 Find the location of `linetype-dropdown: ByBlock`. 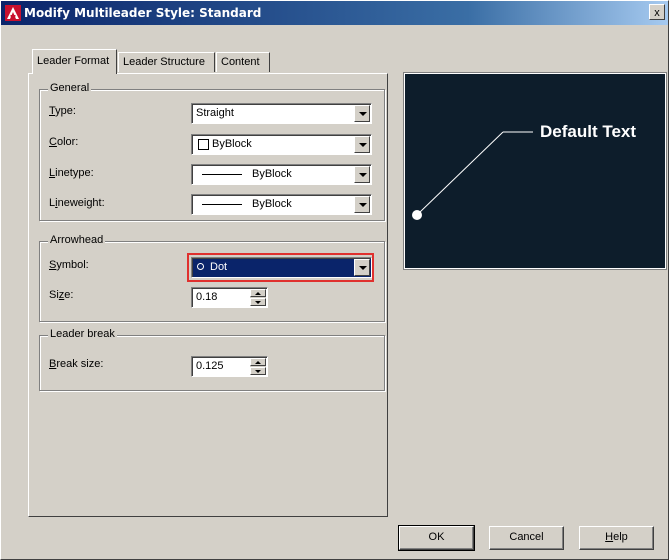

linetype-dropdown: ByBlock is located at coordinates (281, 174).